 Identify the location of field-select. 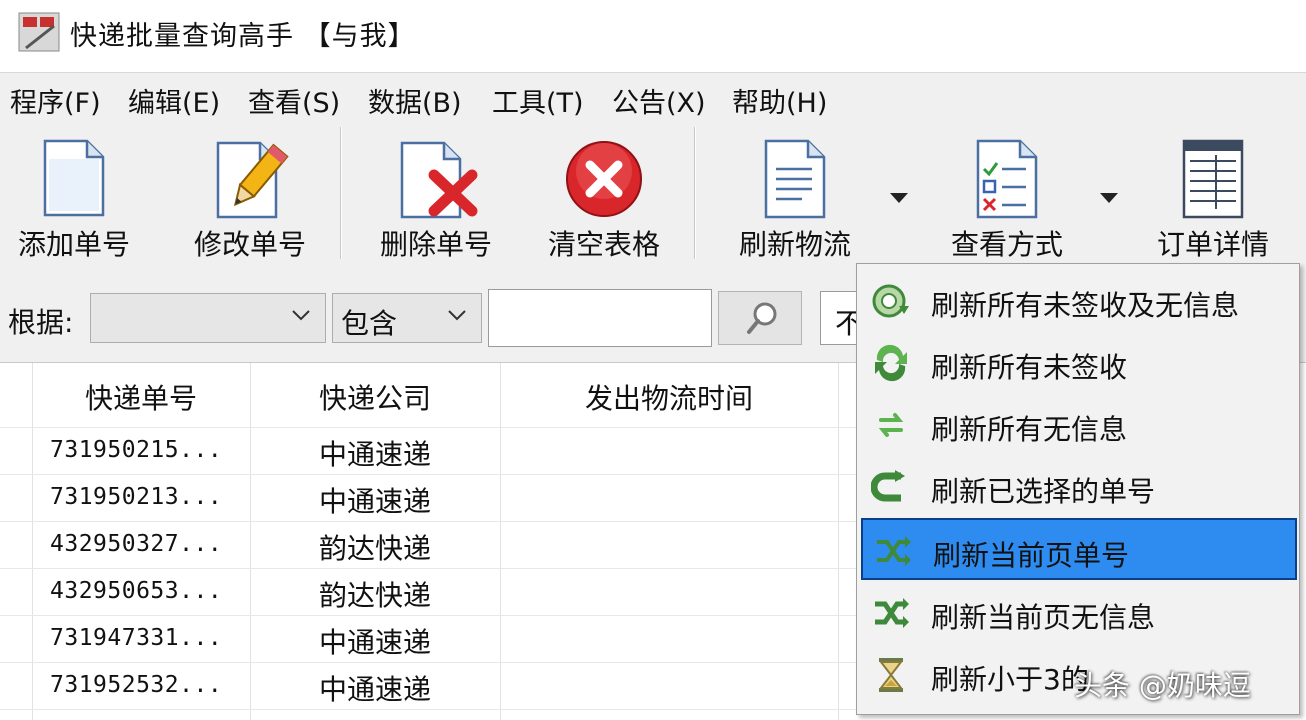
(208, 318).